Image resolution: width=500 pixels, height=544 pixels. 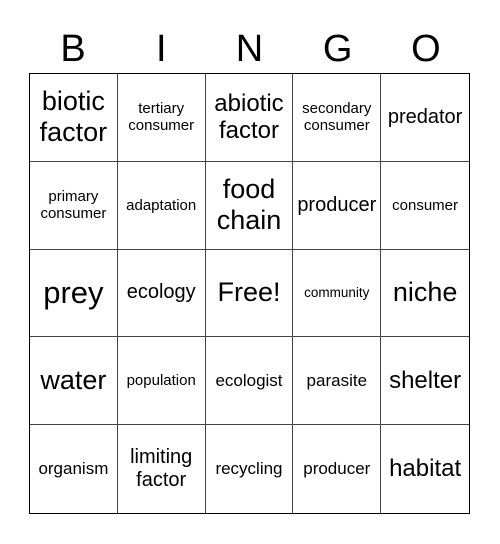 I want to click on bingo-cell: community, so click(x=337, y=293).